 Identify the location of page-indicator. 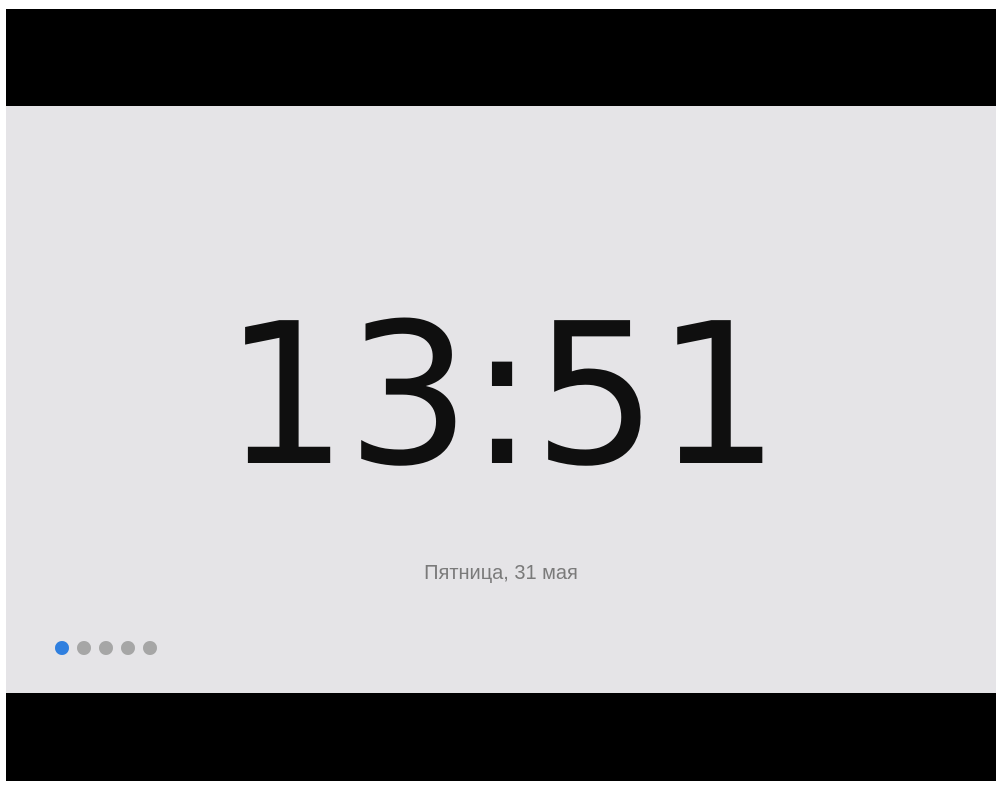
(106, 648).